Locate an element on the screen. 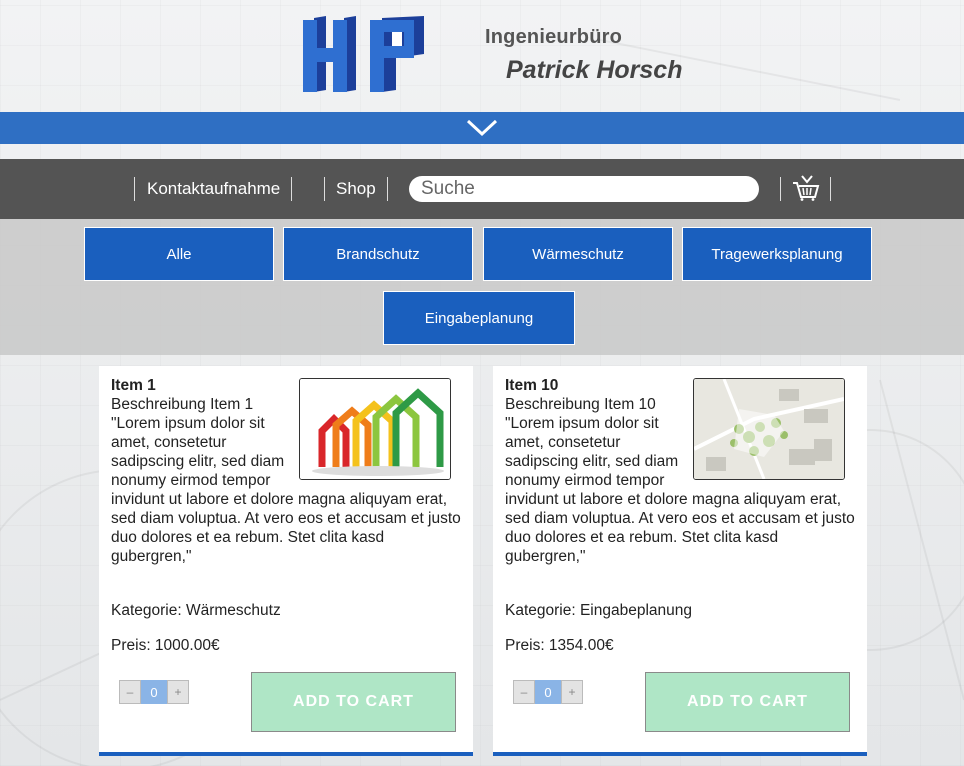 This screenshot has width=964, height=766. filter-tragewerksplanung-button: Tragewerksplanung is located at coordinates (777, 254).